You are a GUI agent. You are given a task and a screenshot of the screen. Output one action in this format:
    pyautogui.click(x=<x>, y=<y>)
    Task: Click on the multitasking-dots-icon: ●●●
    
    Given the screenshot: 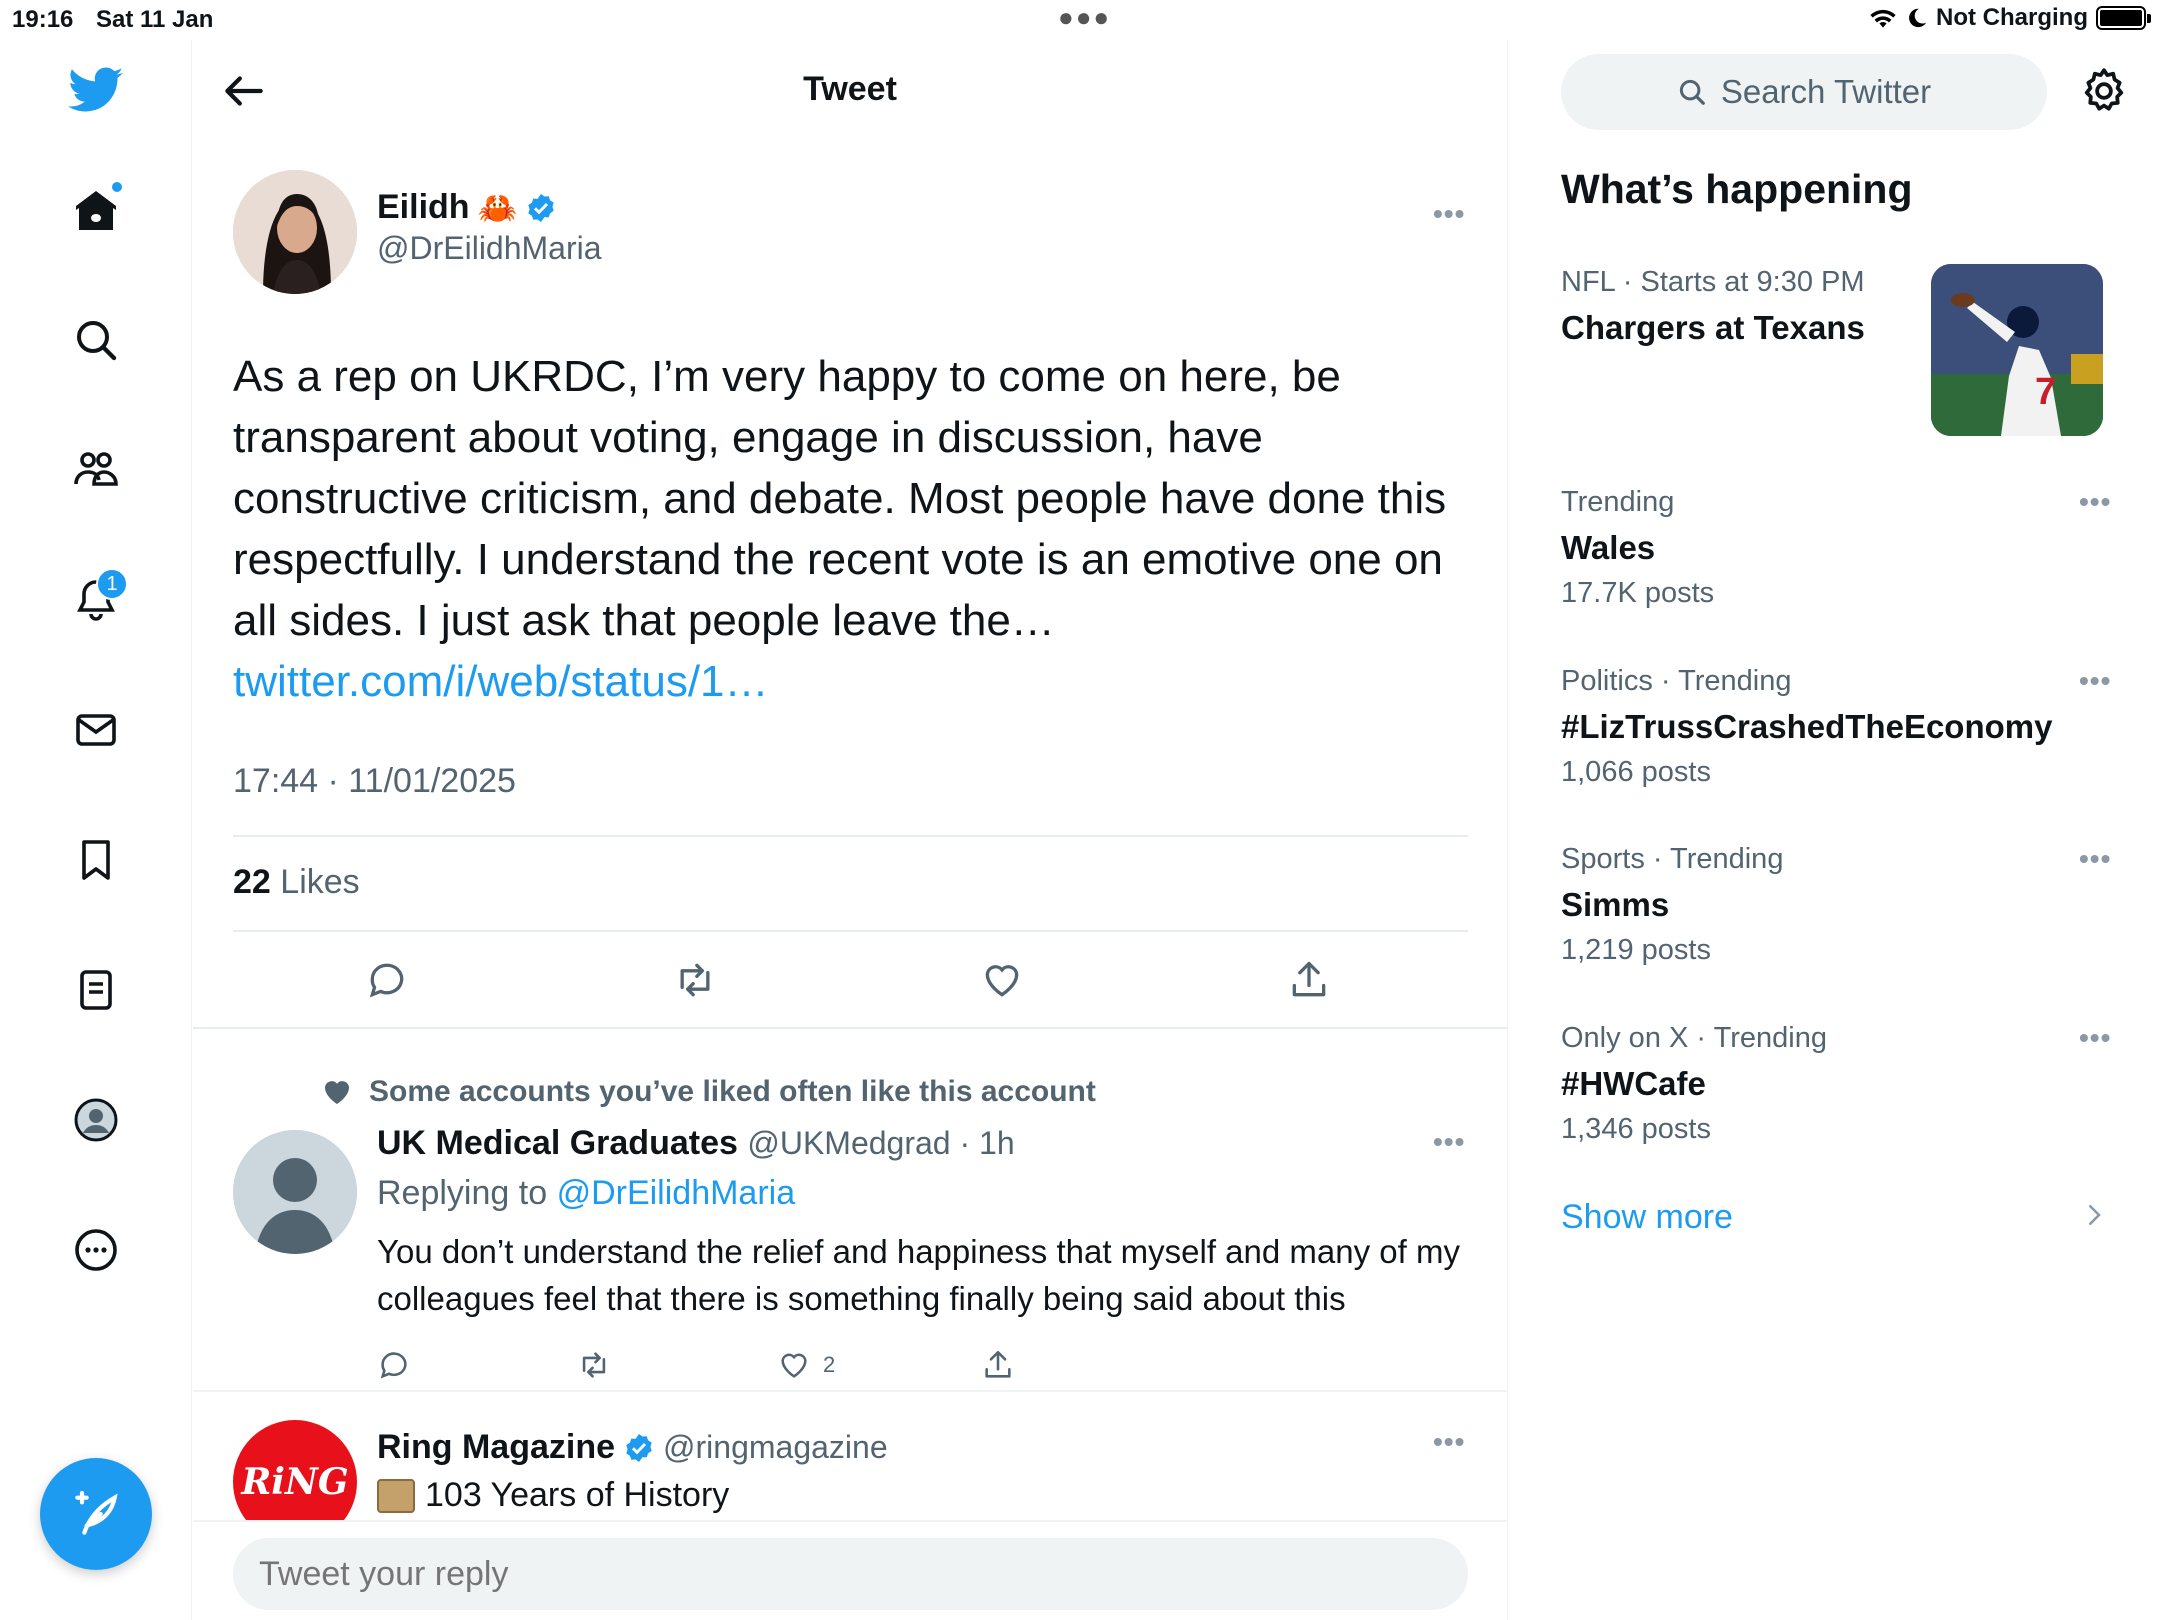 What is the action you would take?
    pyautogui.click(x=1084, y=17)
    